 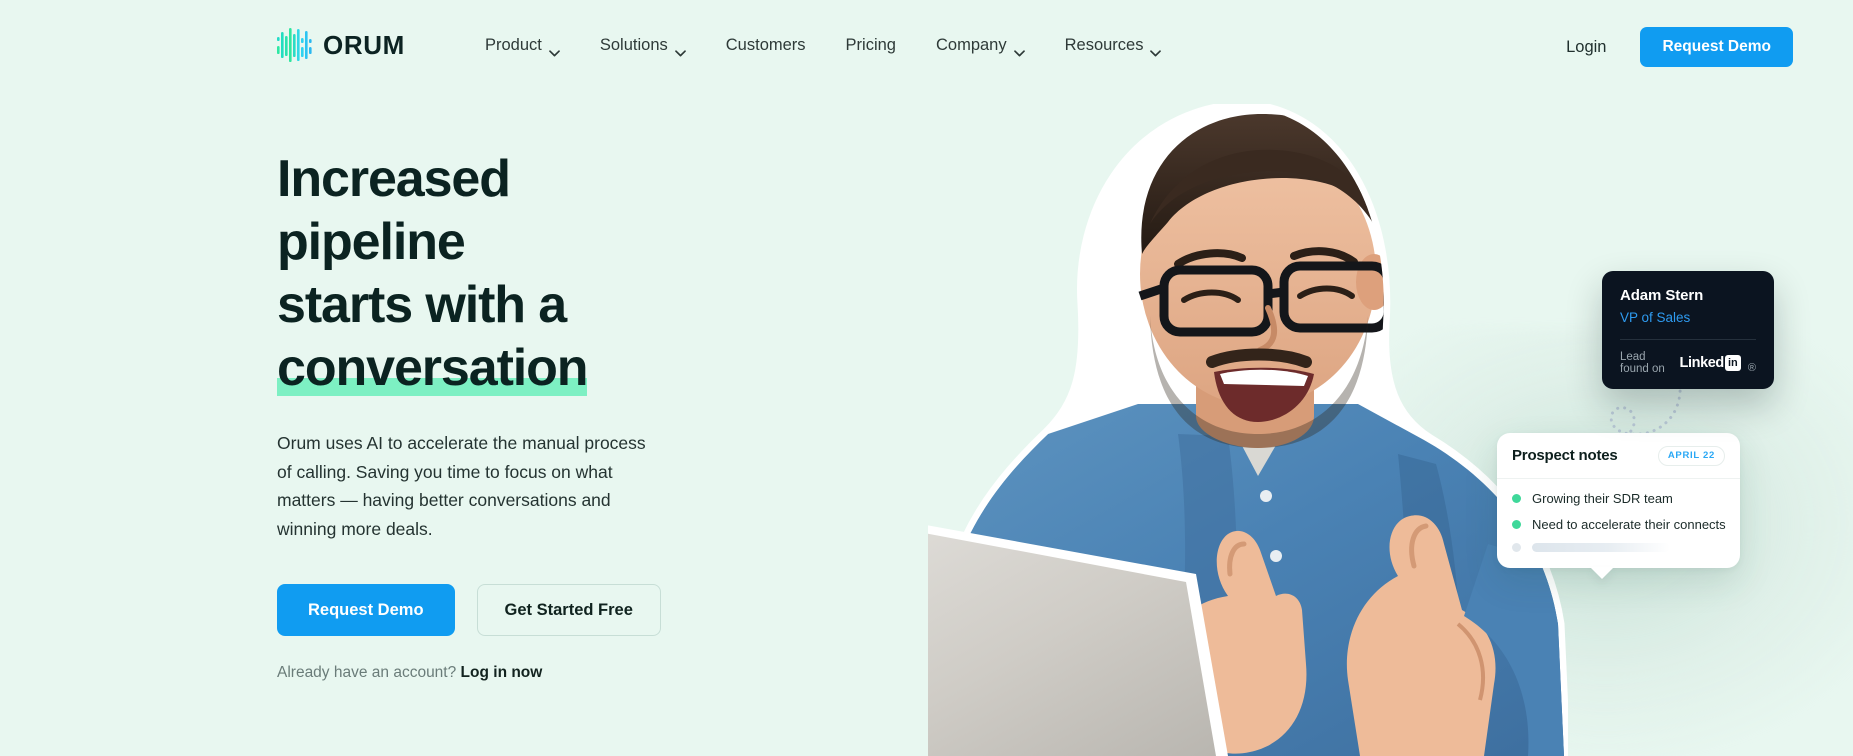 What do you see at coordinates (1629, 524) in the screenshot?
I see `note-text: Need to accelerate their connects` at bounding box center [1629, 524].